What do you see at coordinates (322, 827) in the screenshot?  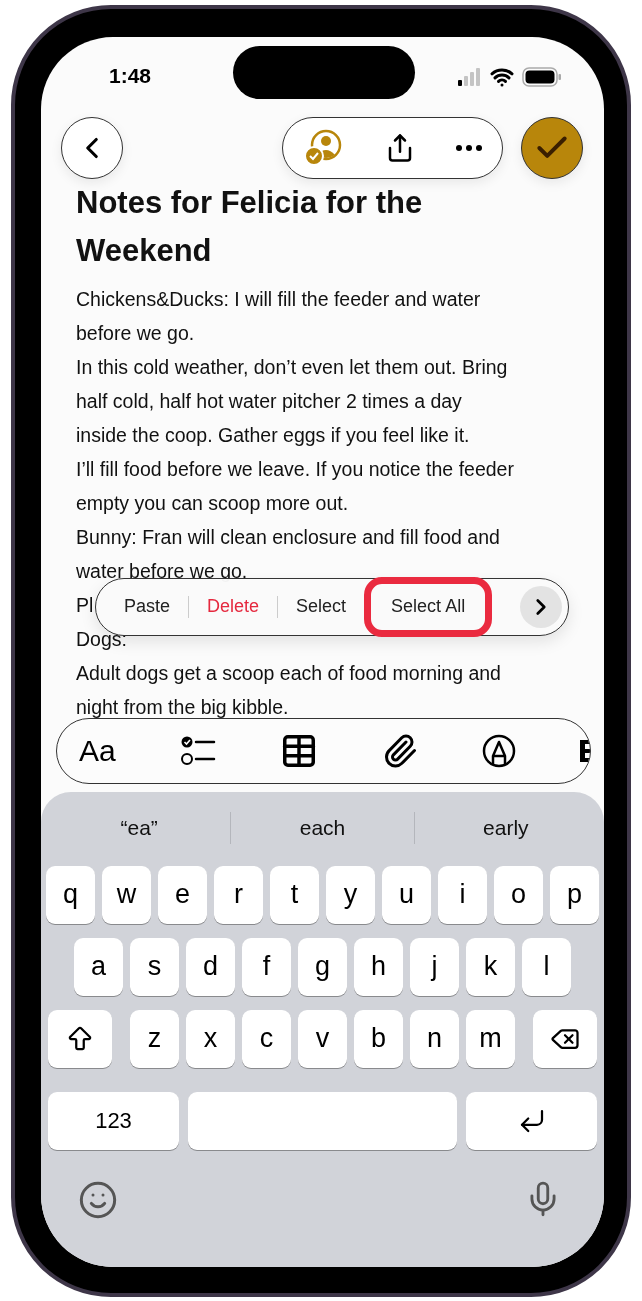 I see `suggestion: each` at bounding box center [322, 827].